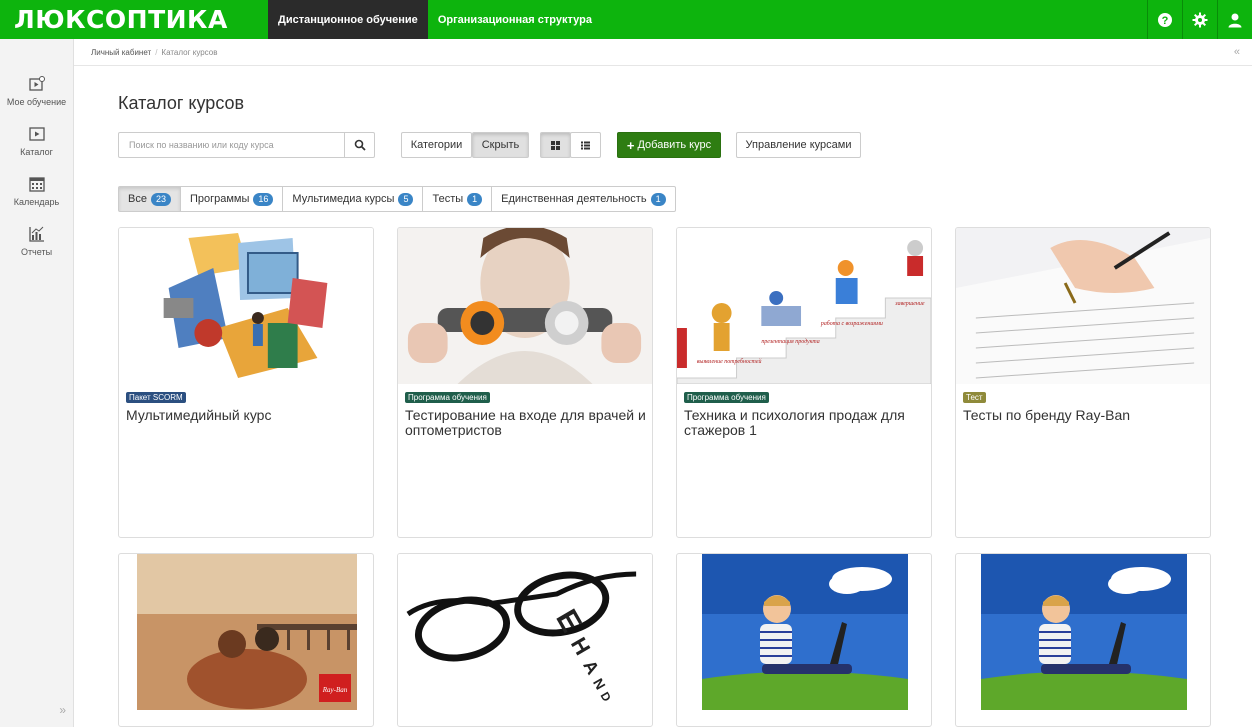 Image resolution: width=1252 pixels, height=727 pixels. What do you see at coordinates (1234, 19) in the screenshot?
I see `user-icon` at bounding box center [1234, 19].